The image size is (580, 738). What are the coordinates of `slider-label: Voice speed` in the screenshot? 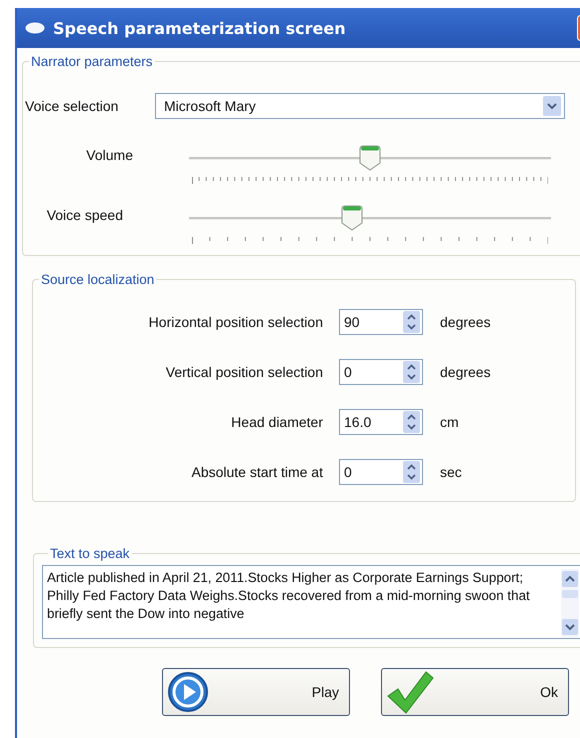 It's located at (85, 214).